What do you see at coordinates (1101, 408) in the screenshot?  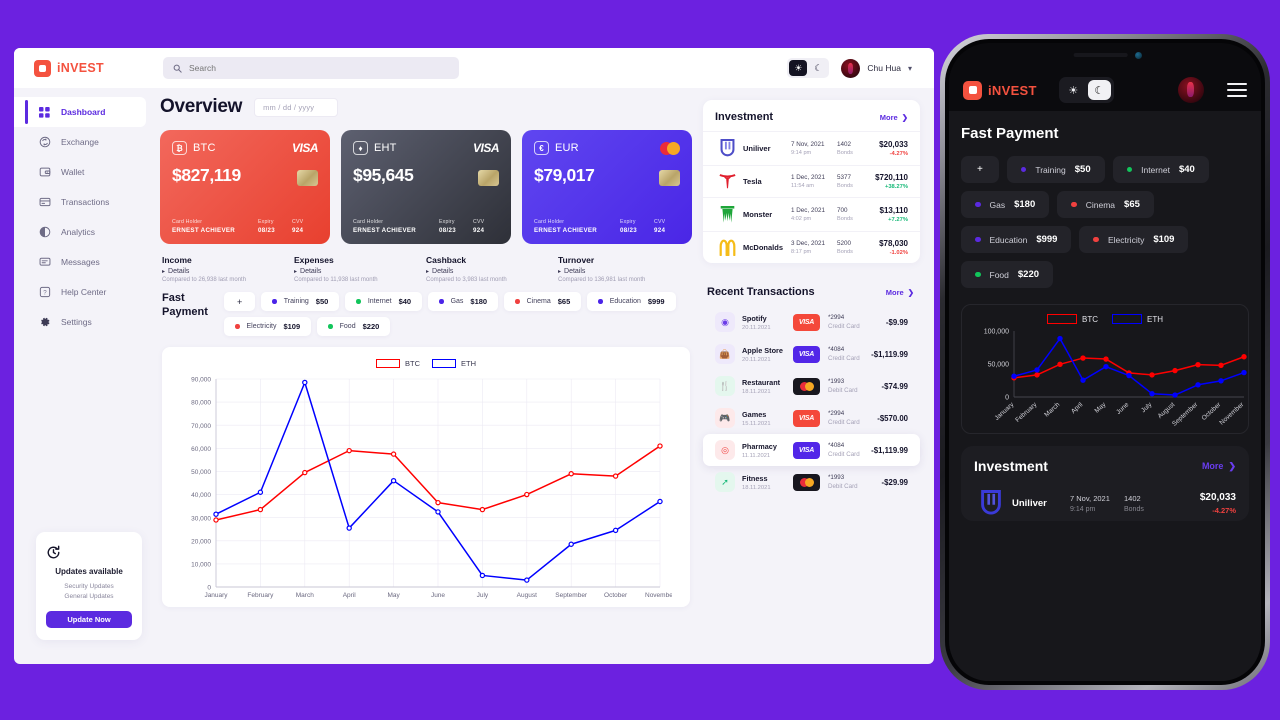 I see `svg-text: May` at bounding box center [1101, 408].